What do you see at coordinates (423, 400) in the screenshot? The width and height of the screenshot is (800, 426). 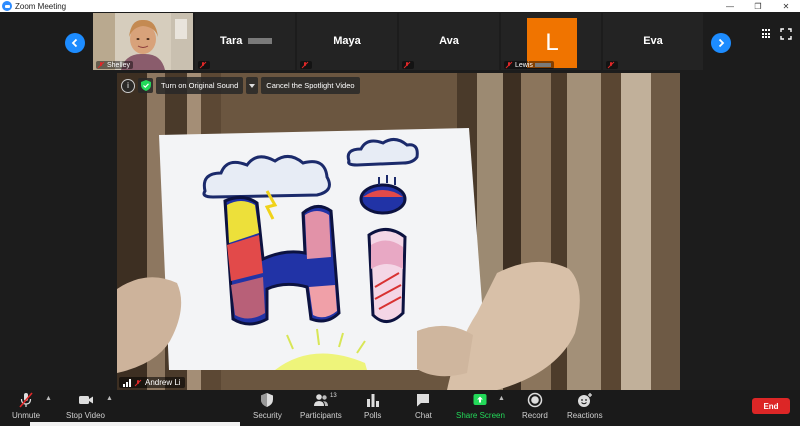 I see `chat-bubble-icon` at bounding box center [423, 400].